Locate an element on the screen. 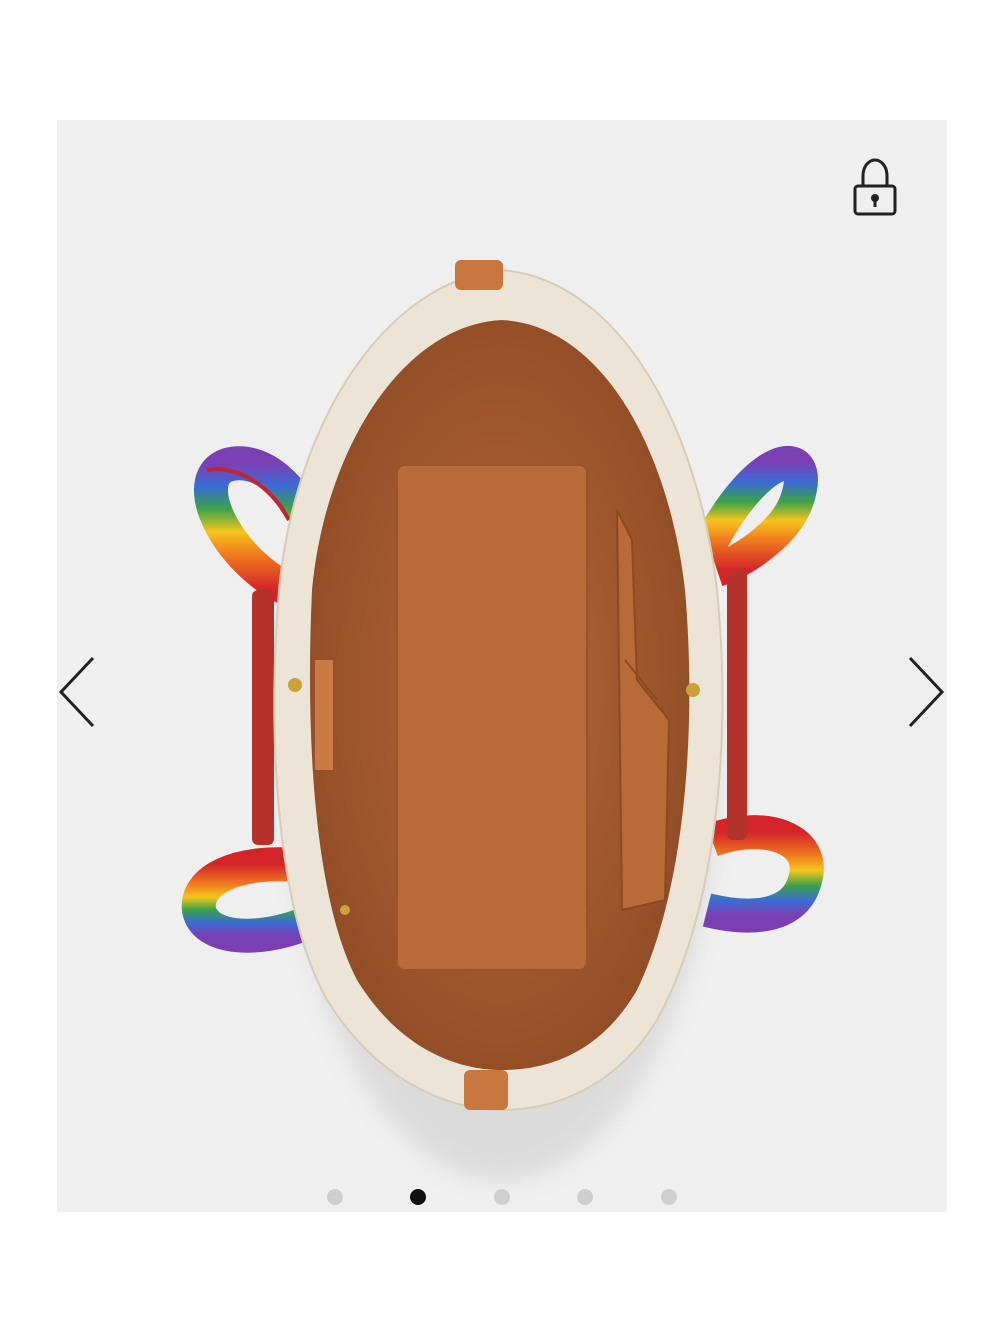 The height and width of the screenshot is (1333, 1000). snap-right is located at coordinates (693, 690).